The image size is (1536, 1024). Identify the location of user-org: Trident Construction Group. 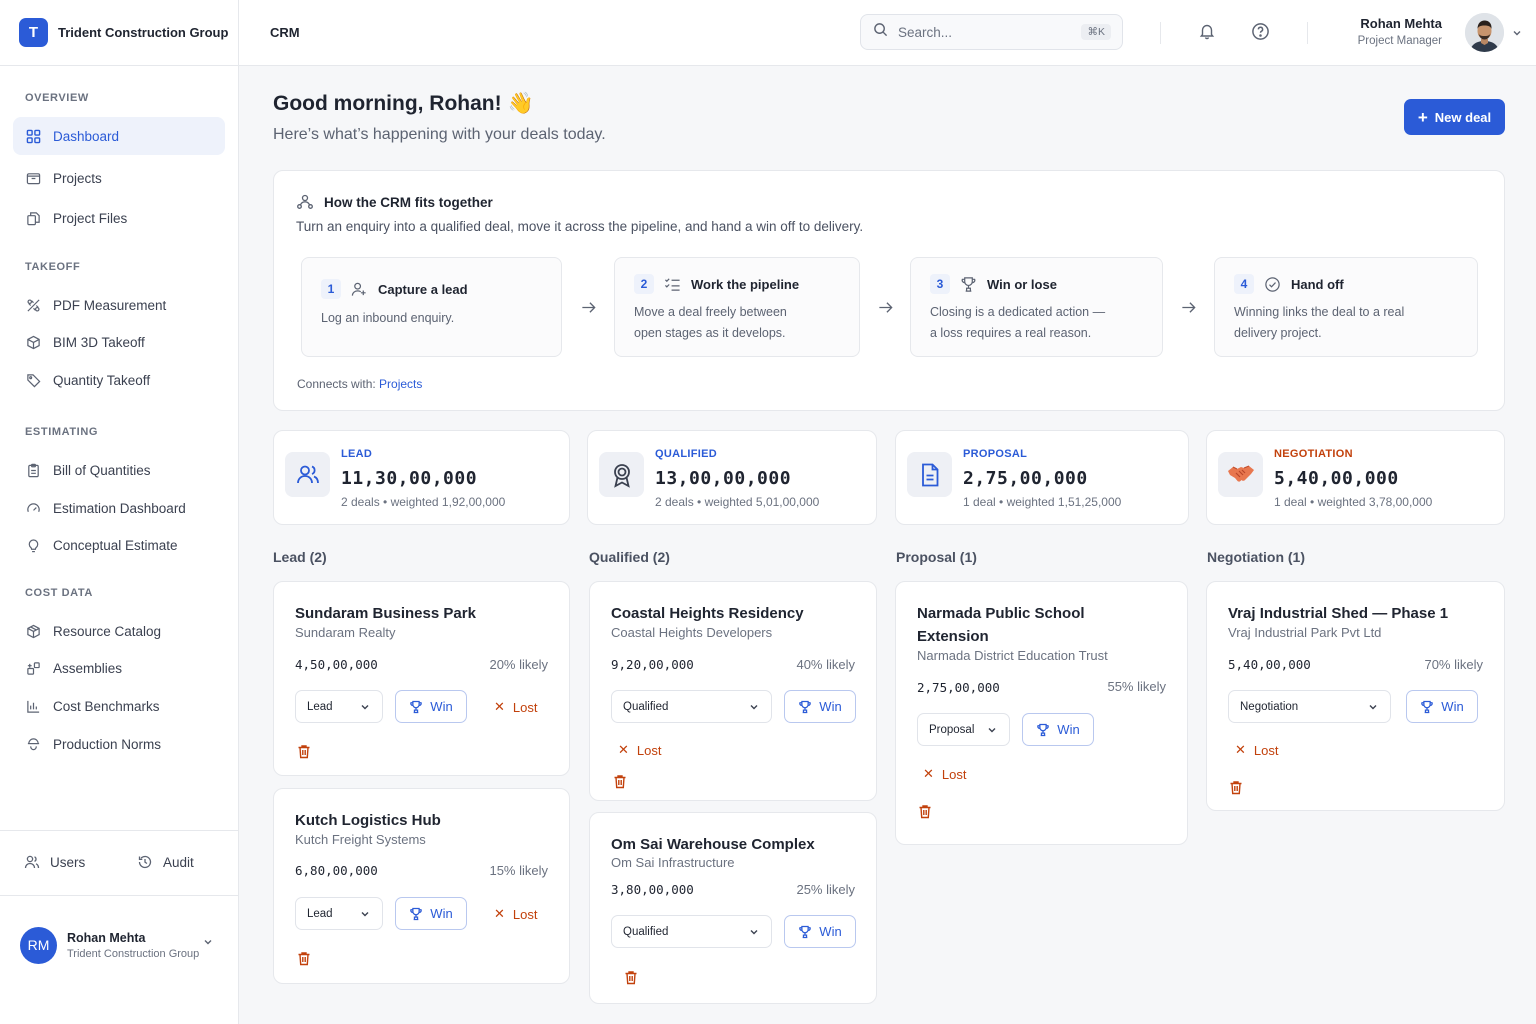
(133, 953).